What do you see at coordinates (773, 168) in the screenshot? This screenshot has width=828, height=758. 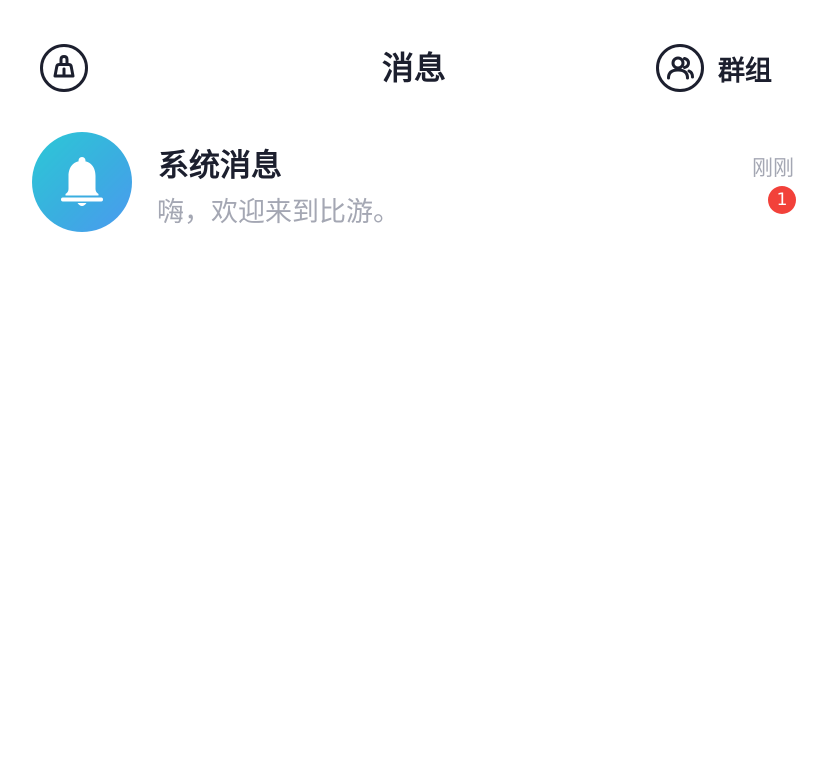 I see `message-time: 刚刚` at bounding box center [773, 168].